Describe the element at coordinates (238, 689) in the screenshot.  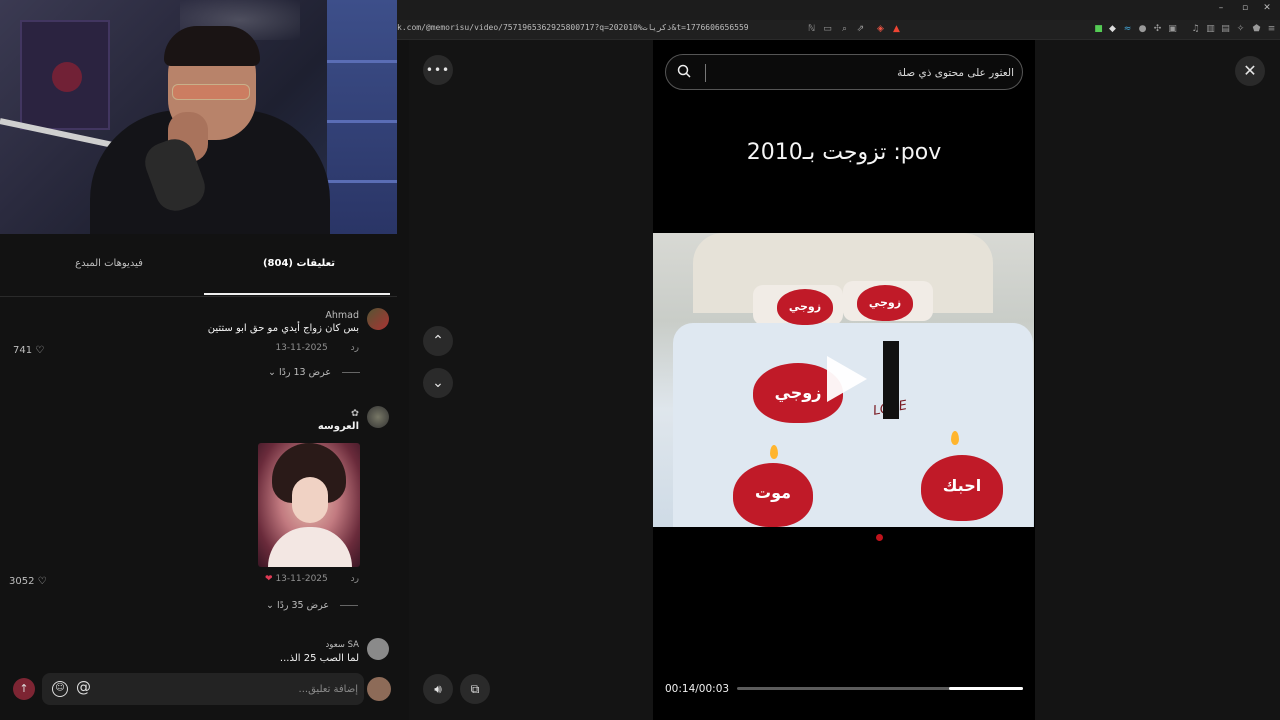
I see `comment-input` at that location.